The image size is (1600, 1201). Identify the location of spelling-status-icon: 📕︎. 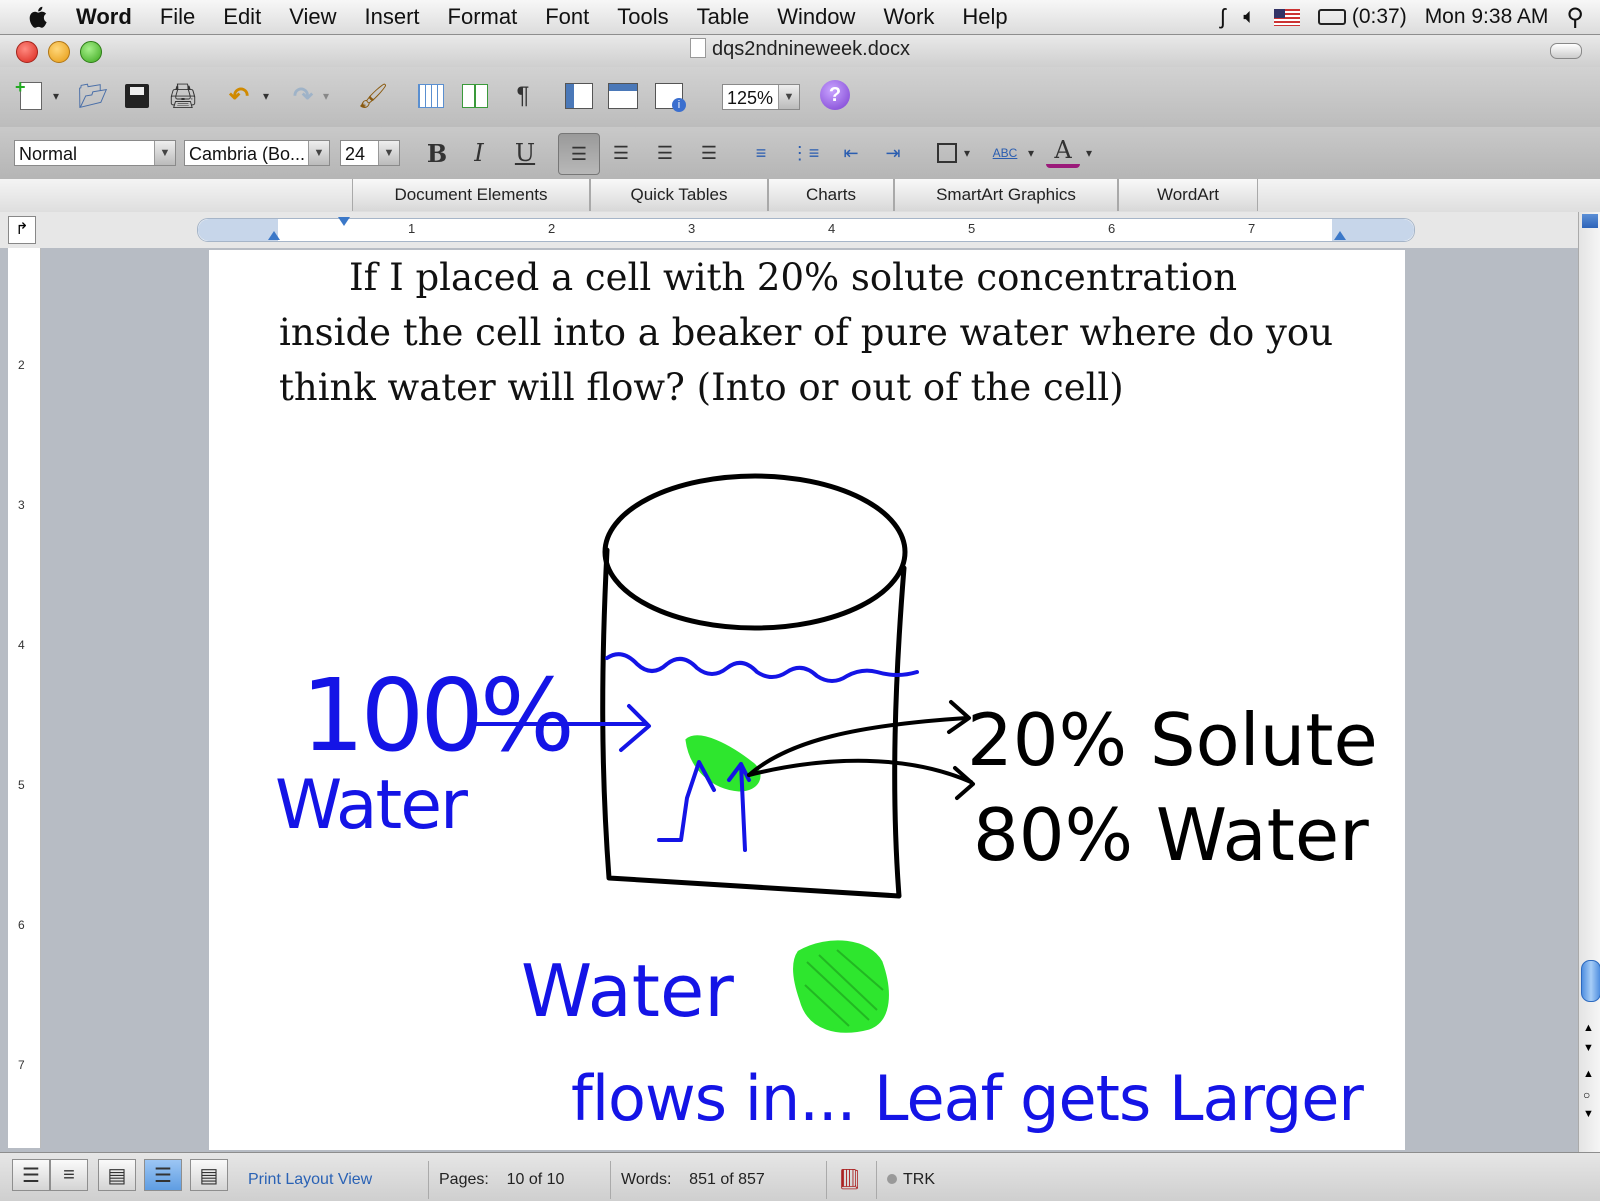
(851, 1180).